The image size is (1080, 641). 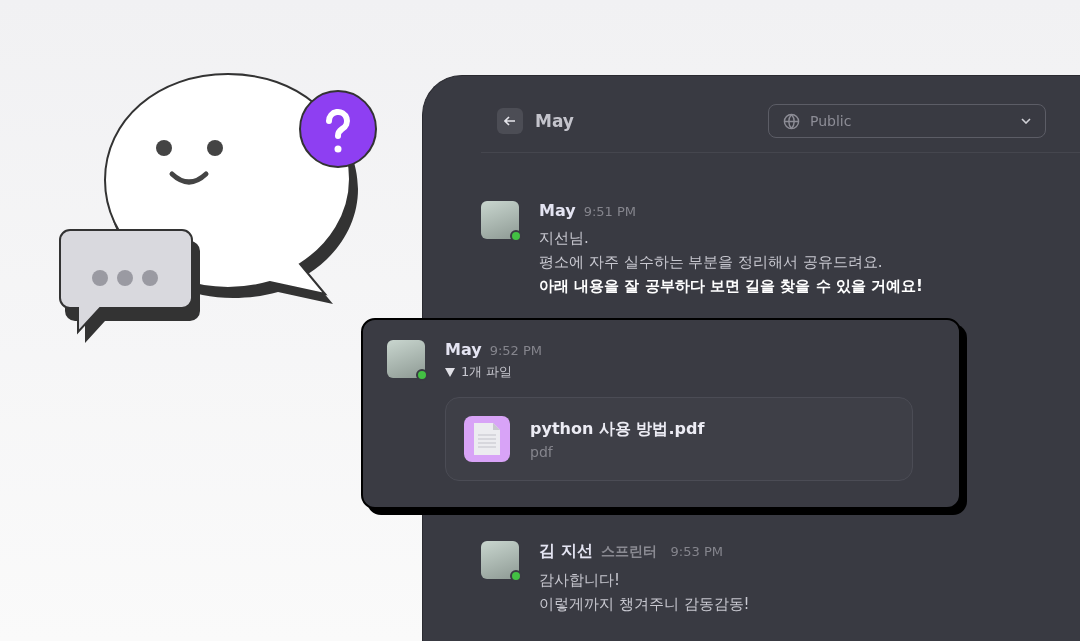 What do you see at coordinates (566, 551) in the screenshot?
I see `author-name: 김 지선` at bounding box center [566, 551].